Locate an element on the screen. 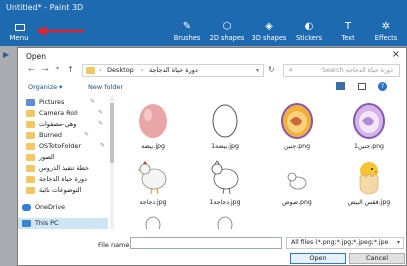  nav-label: التوضوعات نائبة is located at coordinates (60, 190).